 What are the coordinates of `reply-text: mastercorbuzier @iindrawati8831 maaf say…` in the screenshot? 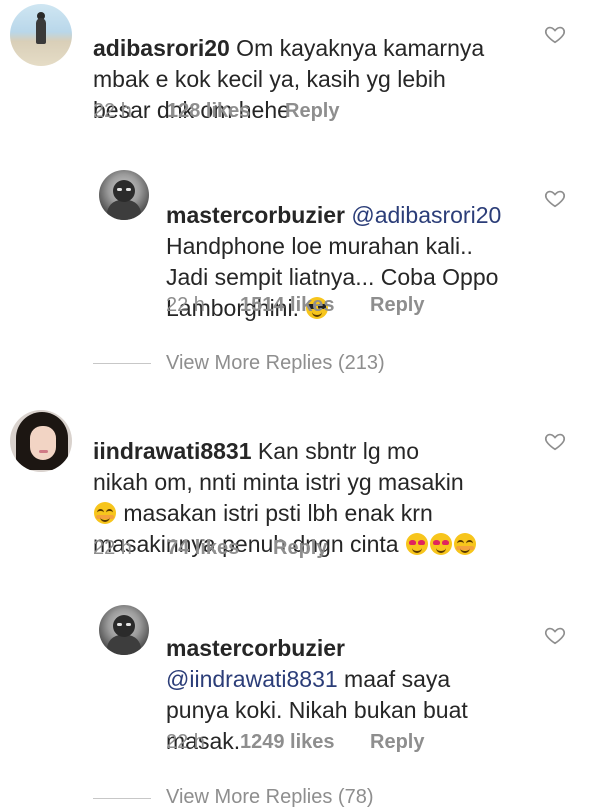 It's located at (351, 679).